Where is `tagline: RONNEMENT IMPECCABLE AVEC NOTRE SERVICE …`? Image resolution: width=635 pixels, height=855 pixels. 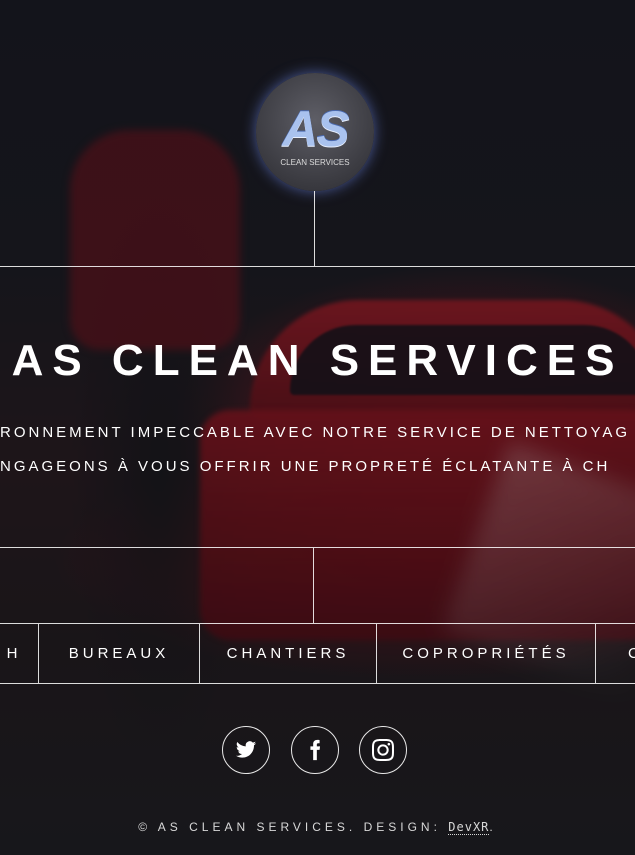
tagline: RONNEMENT IMPECCABLE AVEC NOTRE SERVICE … is located at coordinates (317, 432).